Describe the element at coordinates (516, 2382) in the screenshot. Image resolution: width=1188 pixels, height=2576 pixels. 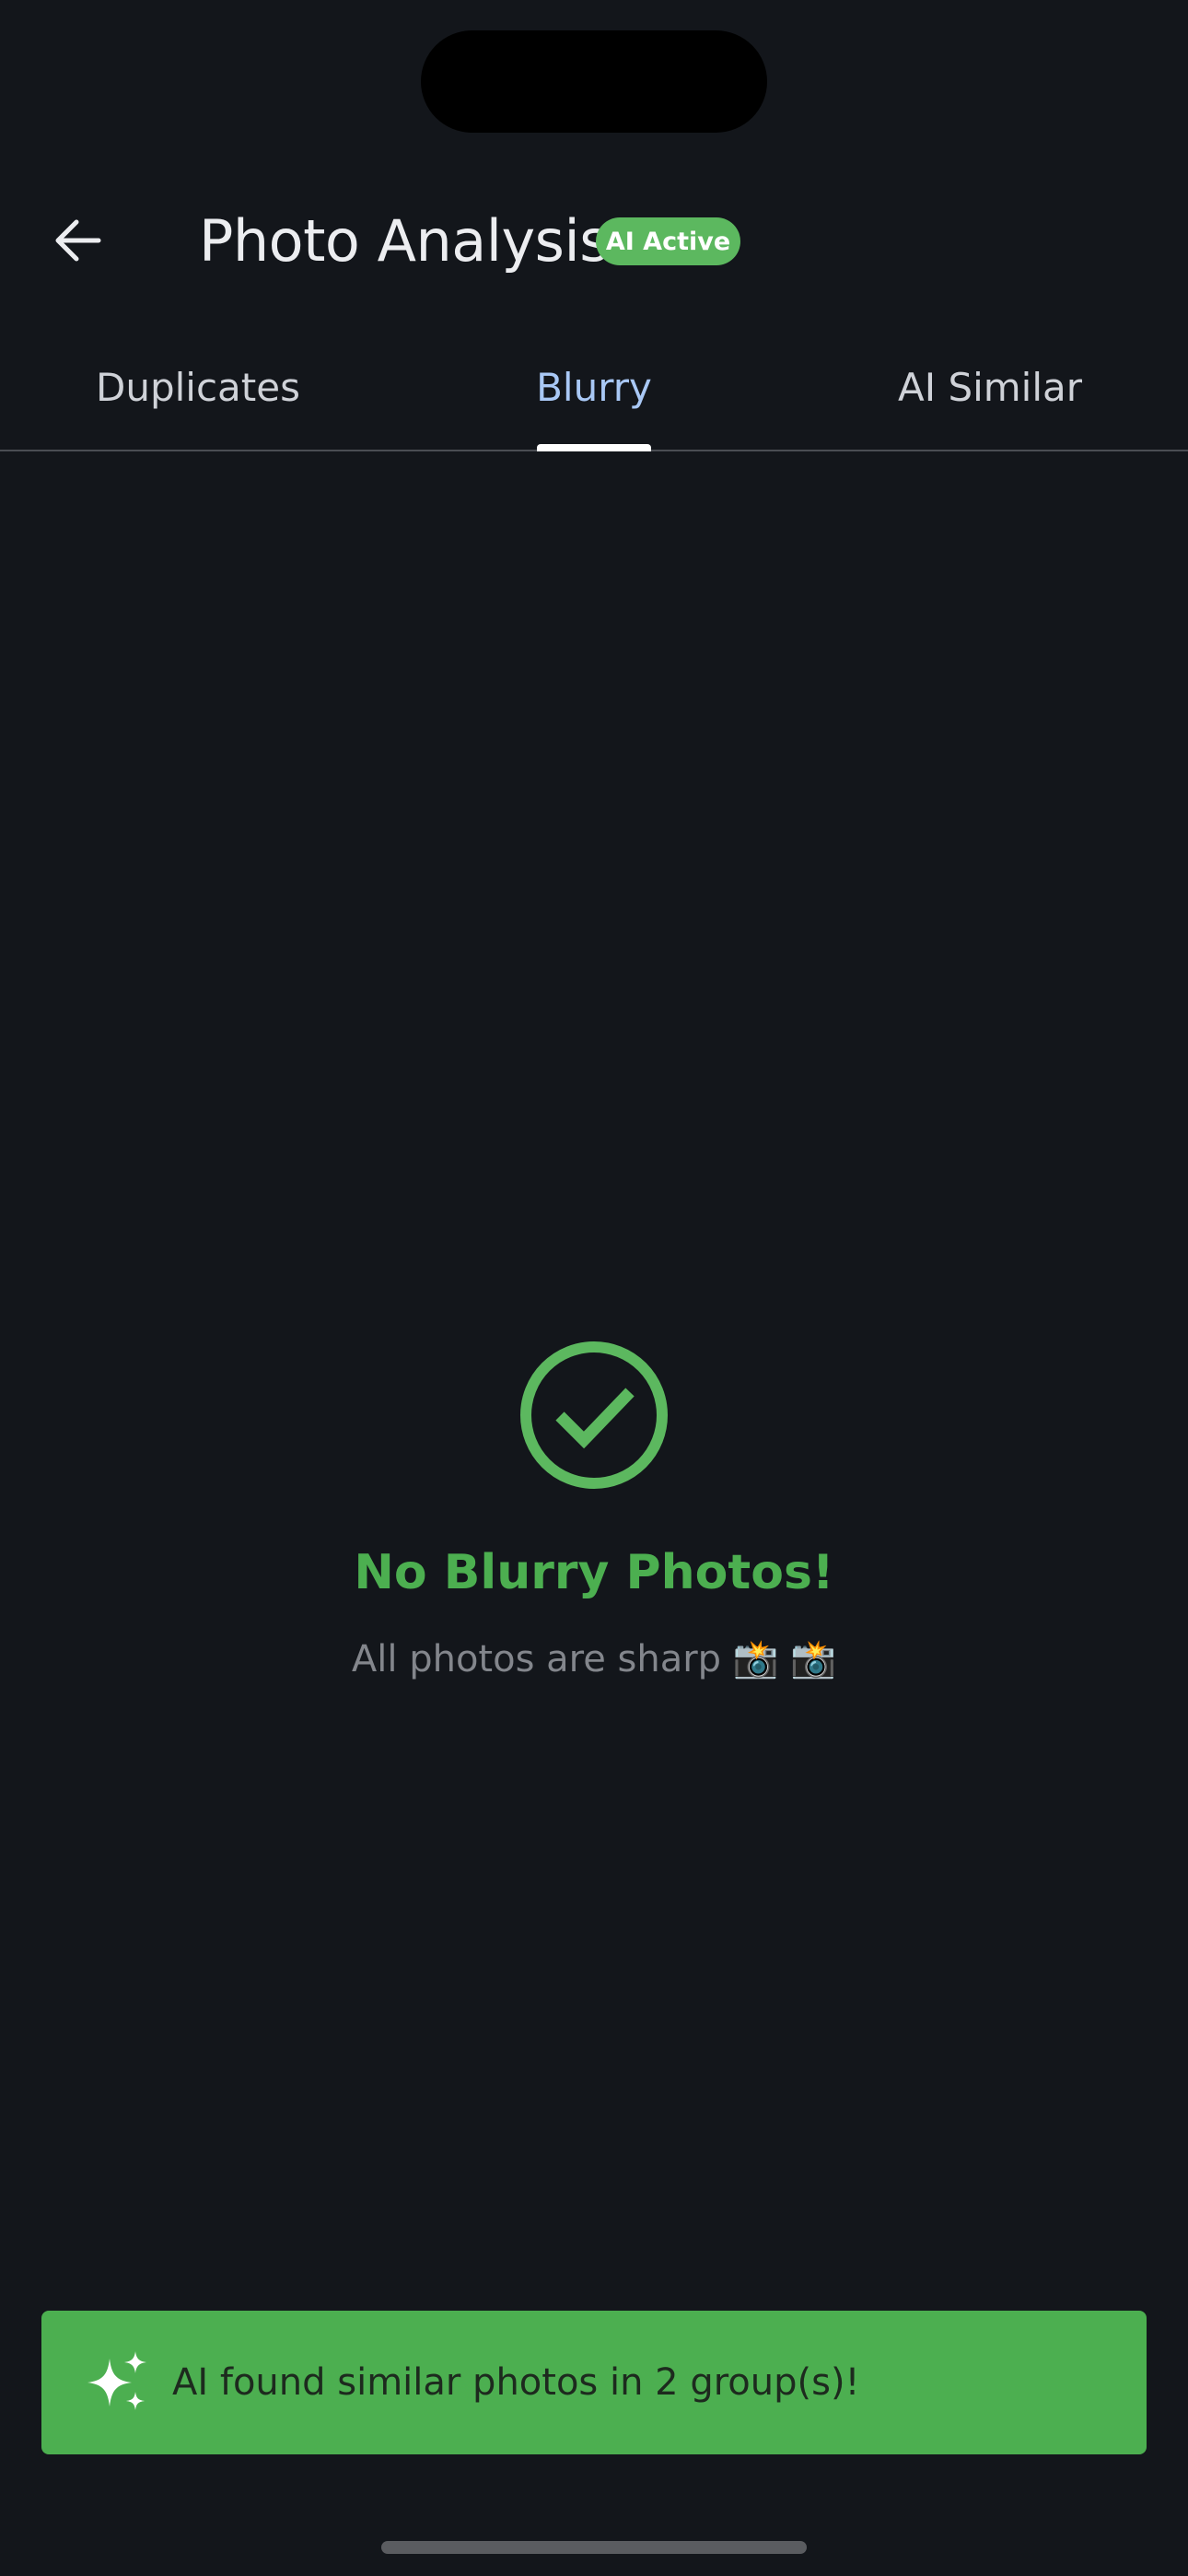
I see `snackbar-message: AI found similar photos in 2 group(s)!` at that location.